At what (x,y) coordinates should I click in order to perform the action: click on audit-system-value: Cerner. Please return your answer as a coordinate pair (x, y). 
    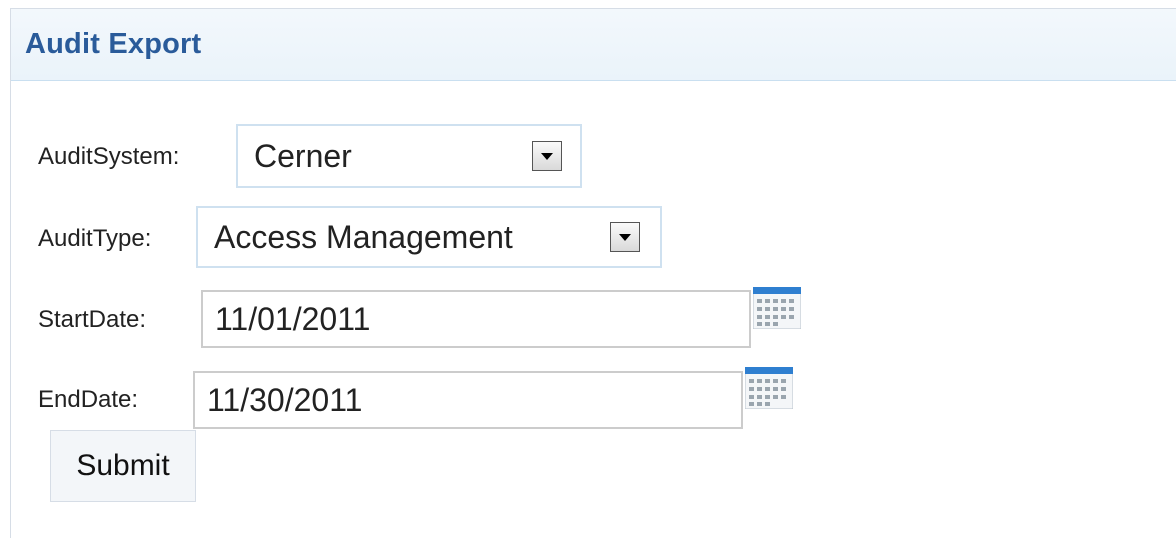
    Looking at the image, I should click on (303, 155).